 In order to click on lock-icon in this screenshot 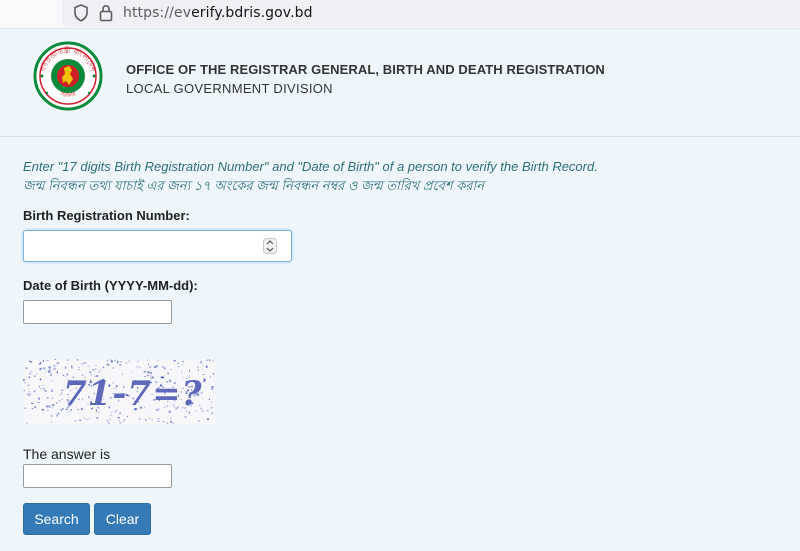, I will do `click(106, 15)`.